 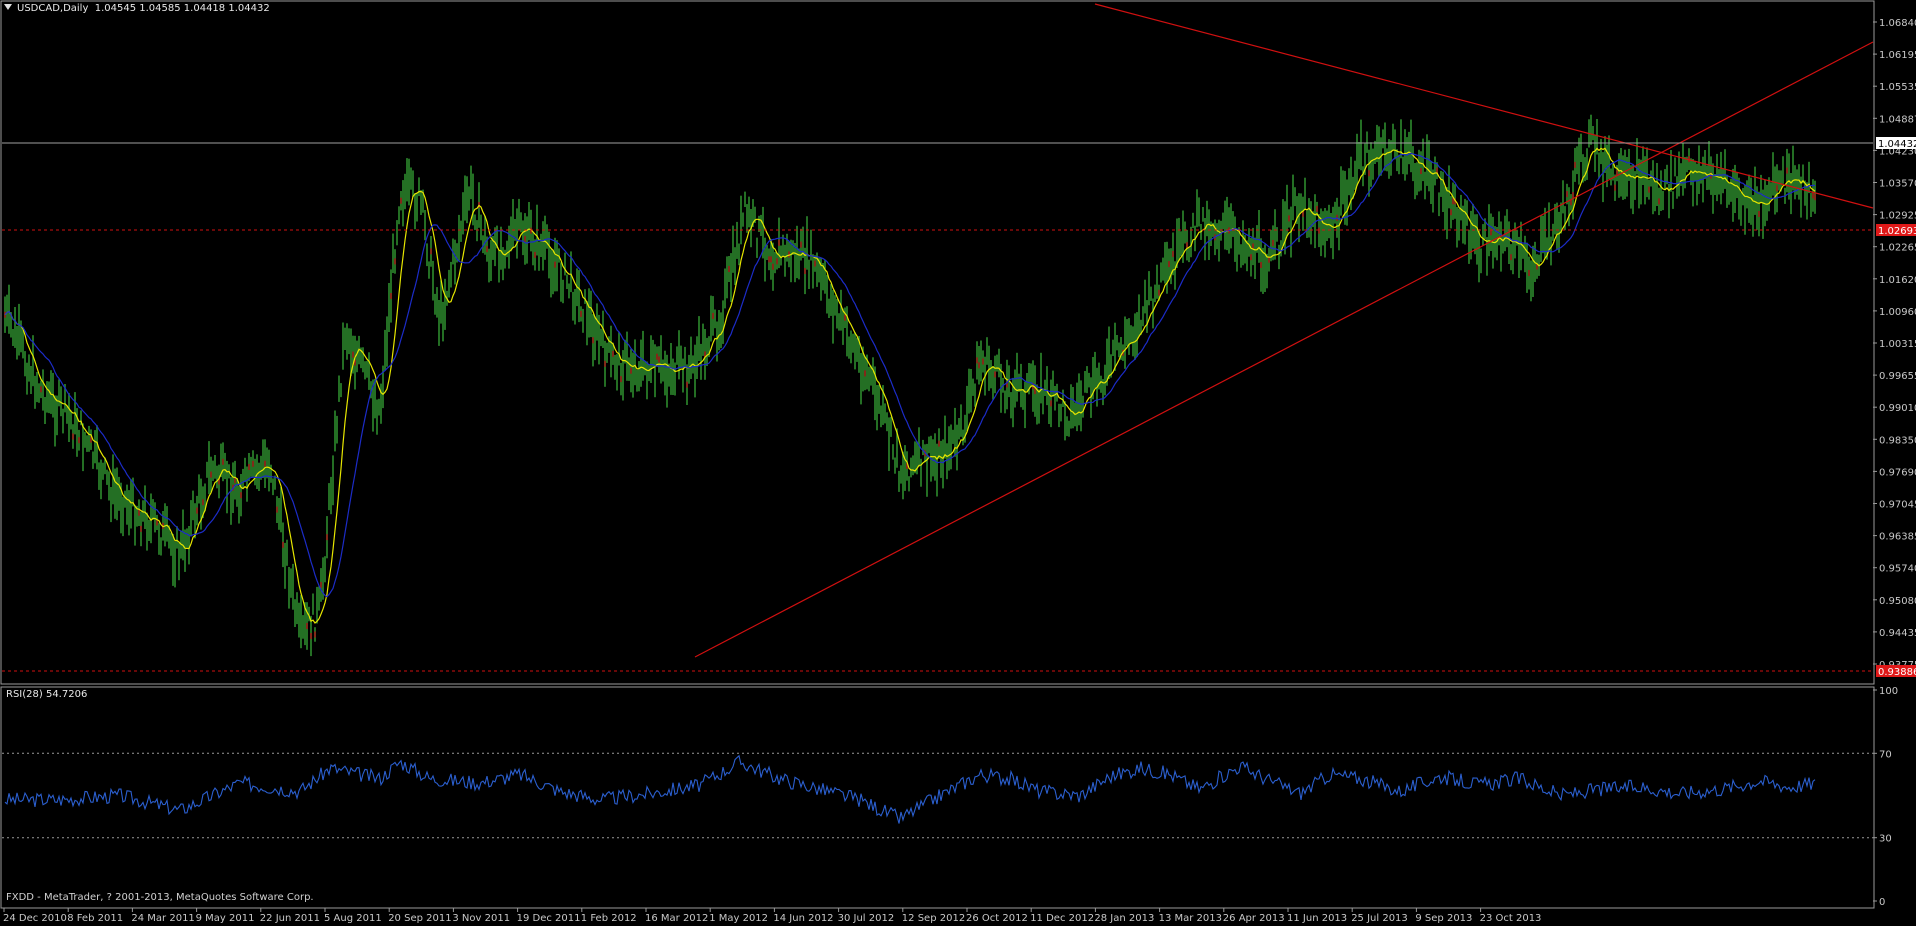 I want to click on price-tick-label: 0.97045, so click(x=1897, y=505).